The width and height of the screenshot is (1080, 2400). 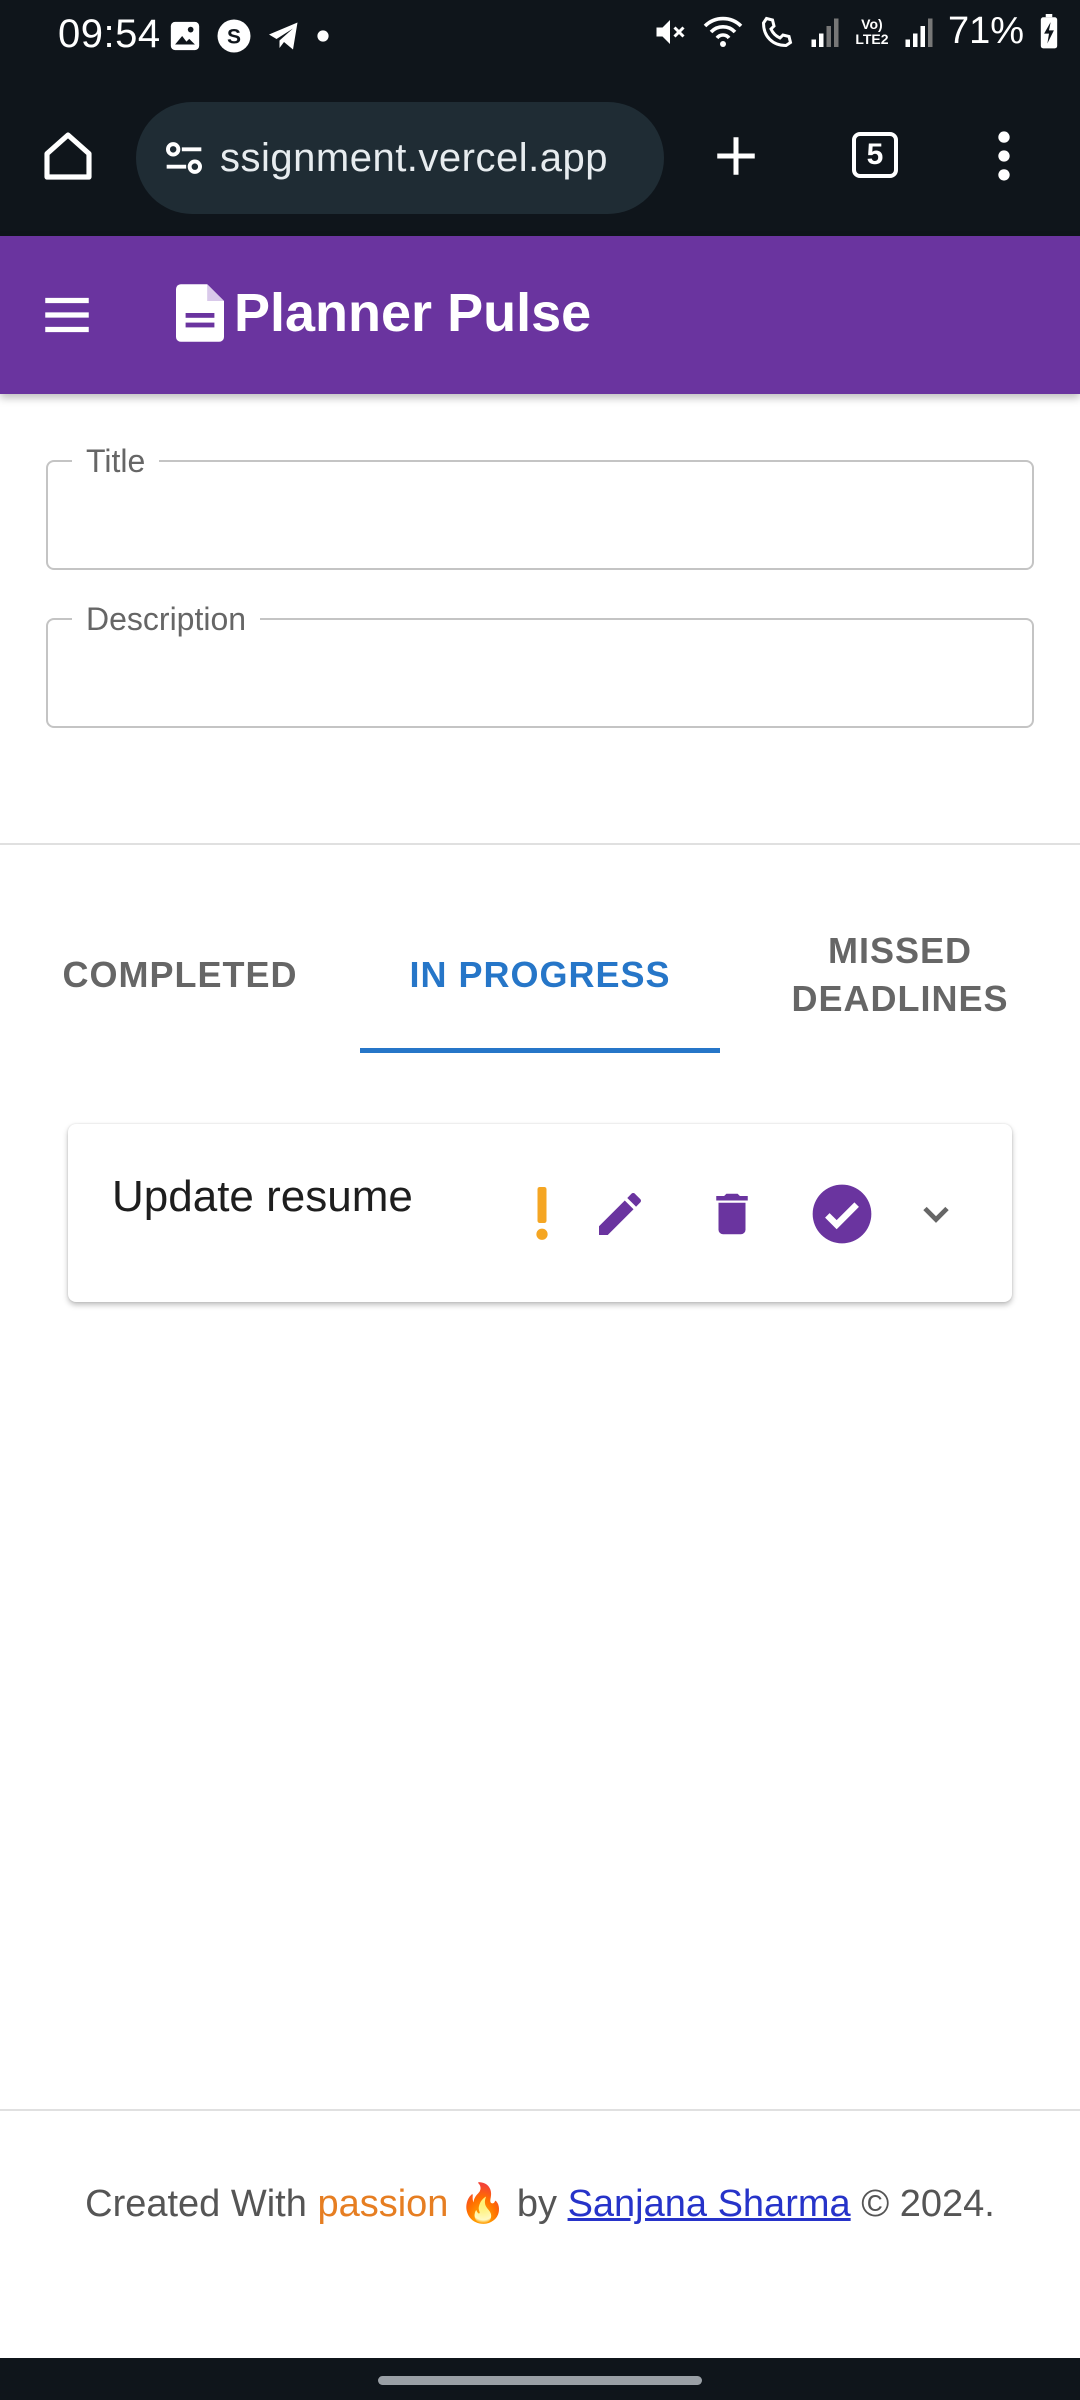 What do you see at coordinates (709, 2204) in the screenshot?
I see `author-link: Sanjana Sharma` at bounding box center [709, 2204].